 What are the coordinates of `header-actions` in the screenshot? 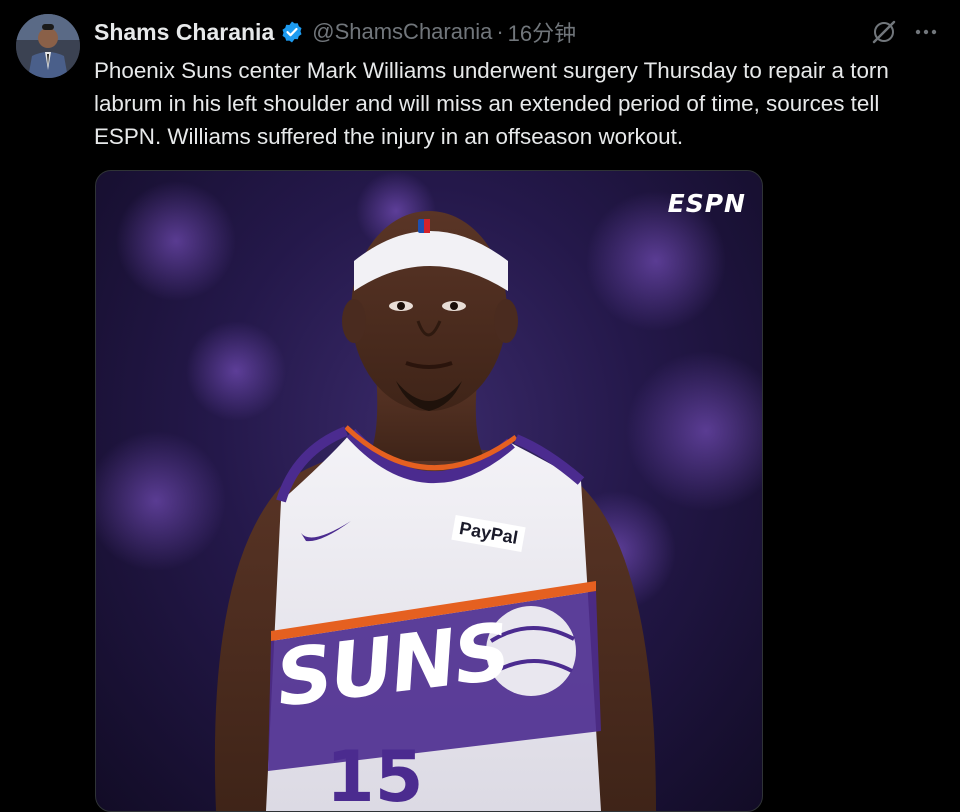 It's located at (905, 32).